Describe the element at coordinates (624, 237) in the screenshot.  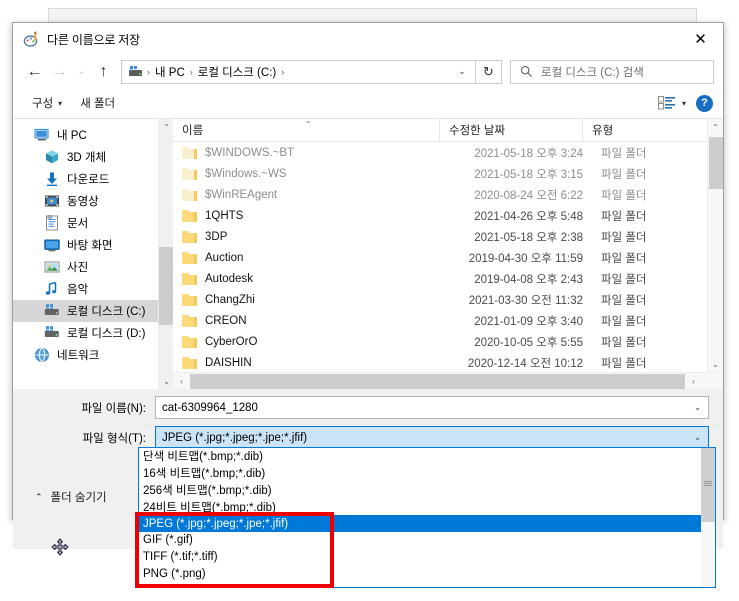
I see `file-type-cell: 파일 폴더` at that location.